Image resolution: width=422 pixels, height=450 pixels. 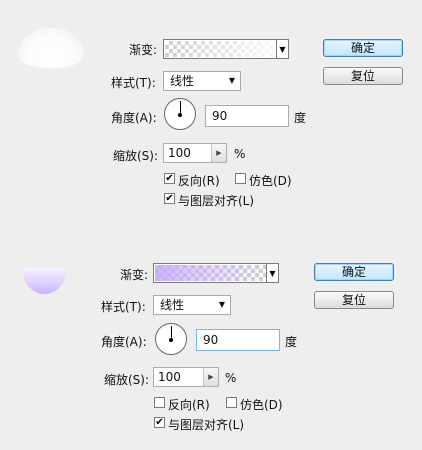 I want to click on reverse-checkbox, so click(x=159, y=402).